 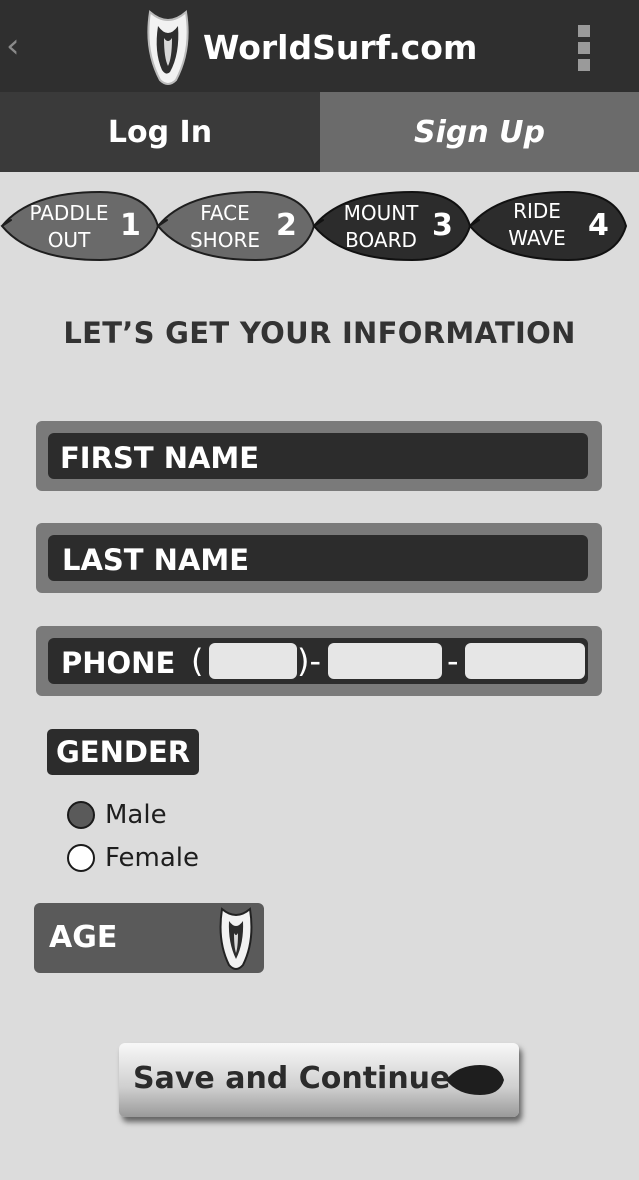 I want to click on save-and-continue-button: Save and Continue, so click(x=319, y=1080).